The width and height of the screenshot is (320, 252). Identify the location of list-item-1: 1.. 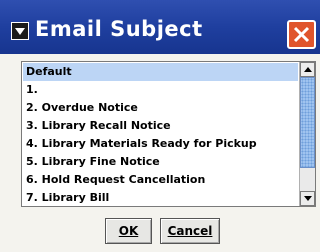
(160, 90).